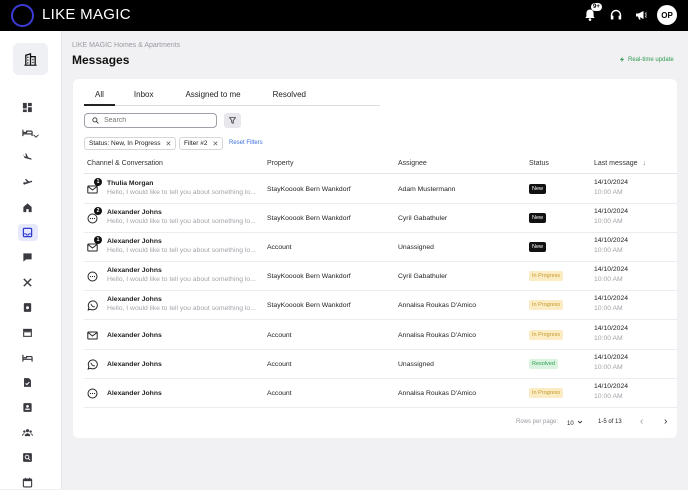  I want to click on contact-name: Thulia Morgan, so click(130, 183).